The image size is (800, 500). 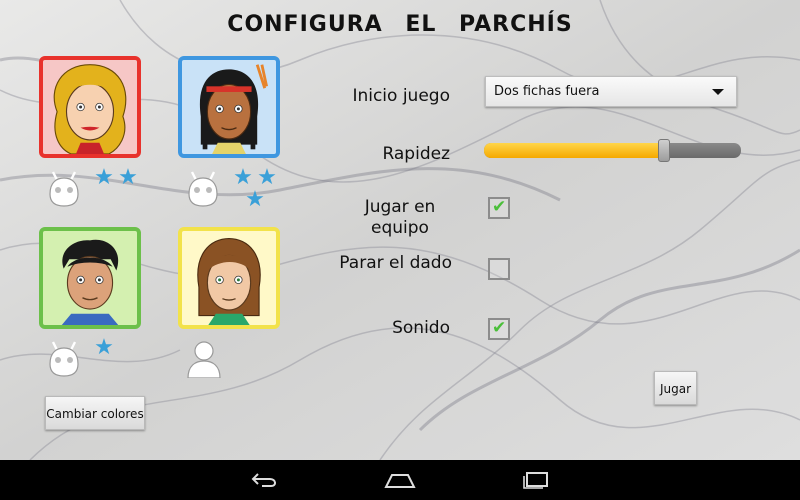 What do you see at coordinates (499, 269) in the screenshot?
I see `stop-dice-checkbox: ✔` at bounding box center [499, 269].